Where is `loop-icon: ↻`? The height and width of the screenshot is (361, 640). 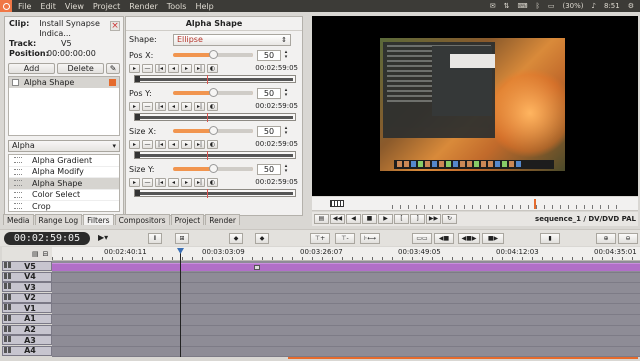
loop-icon: ↻ is located at coordinates (449, 219).